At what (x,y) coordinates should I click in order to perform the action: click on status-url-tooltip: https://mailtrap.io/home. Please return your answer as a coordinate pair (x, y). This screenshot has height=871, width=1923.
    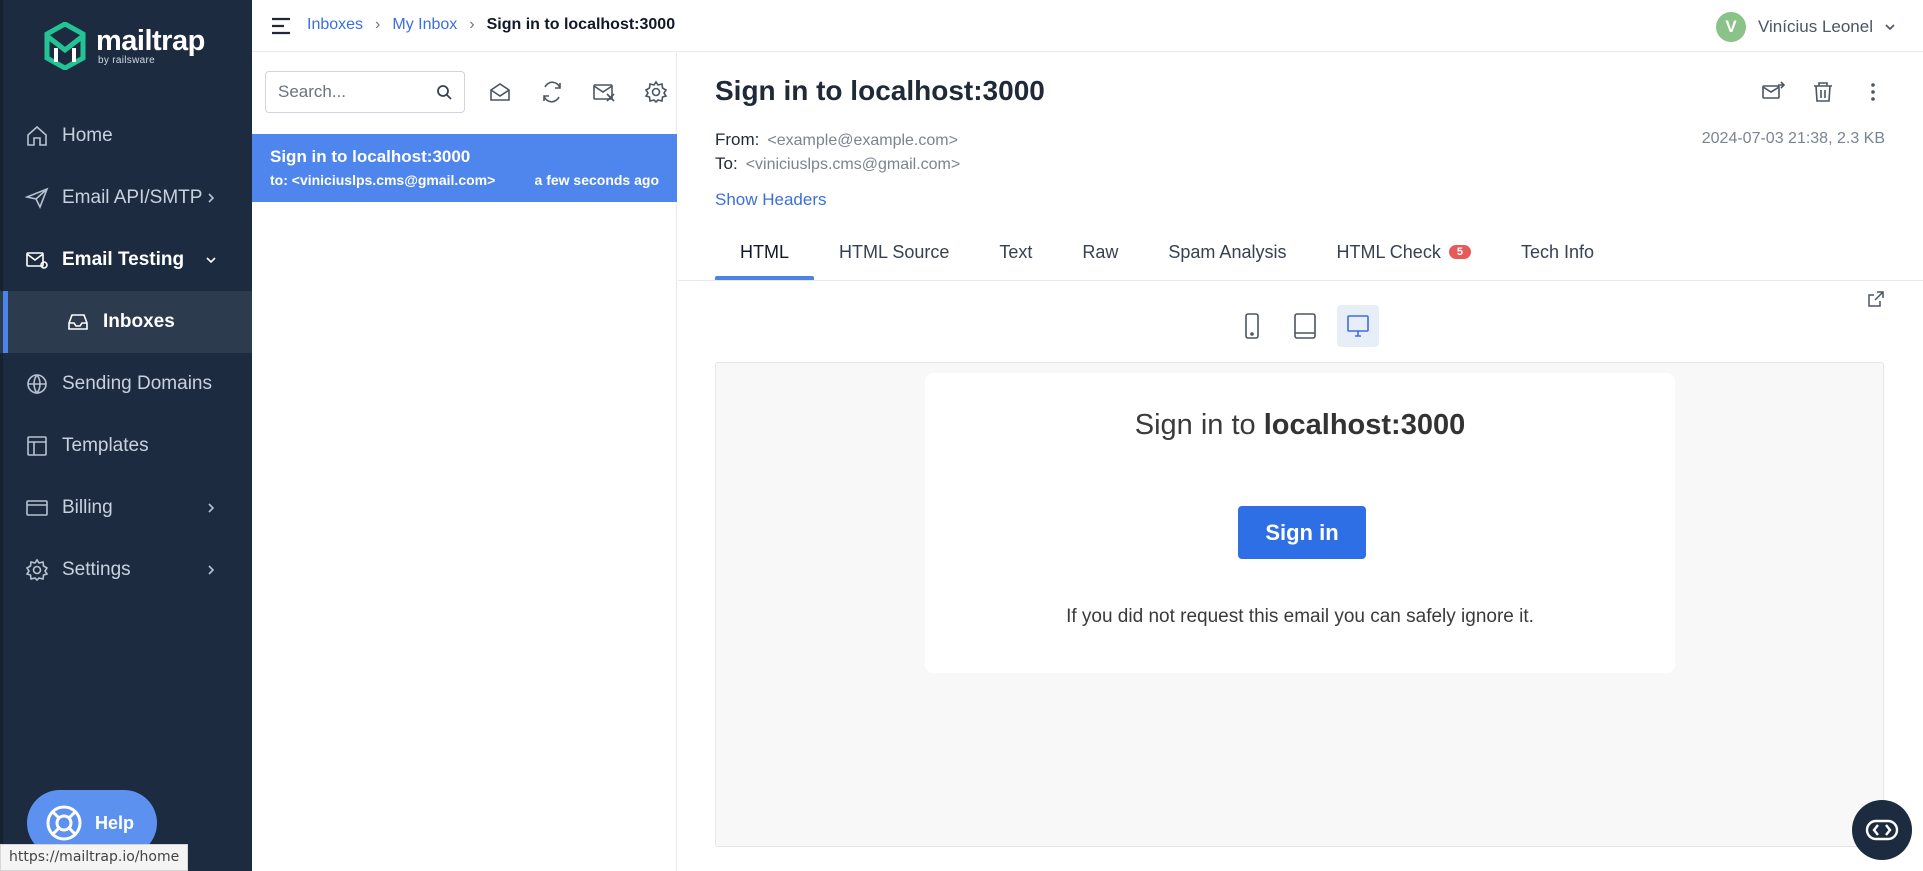
    Looking at the image, I should click on (94, 857).